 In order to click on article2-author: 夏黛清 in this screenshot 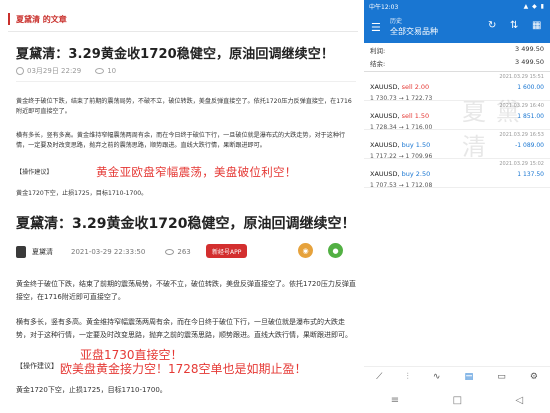, I will do `click(42, 252)`.